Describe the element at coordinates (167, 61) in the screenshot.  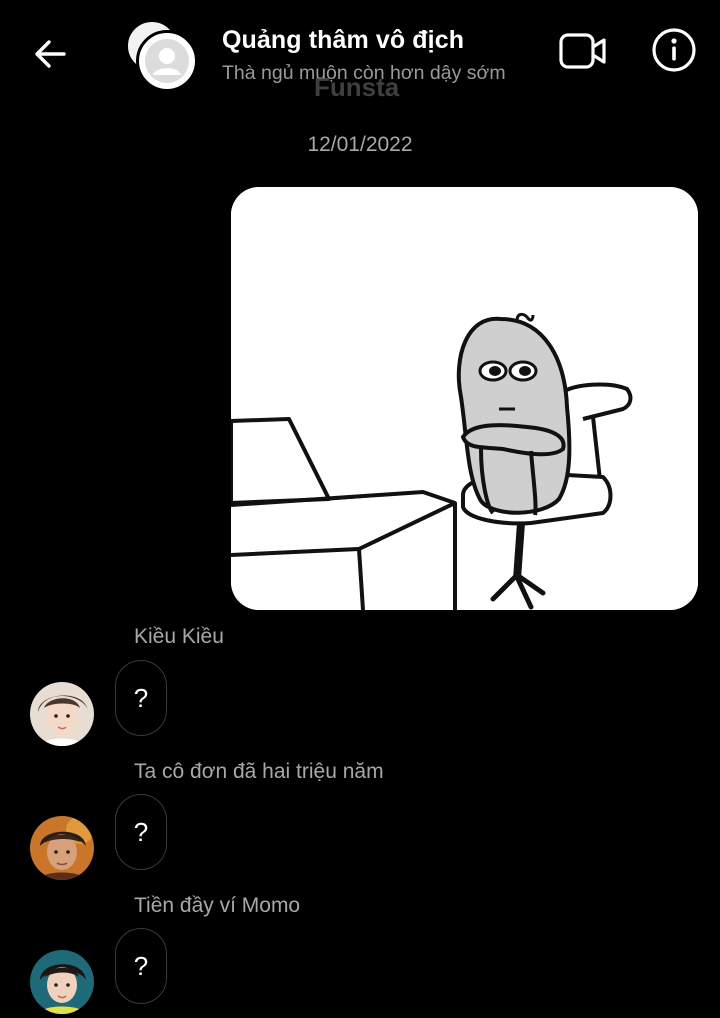
I see `default-avatar-icon` at that location.